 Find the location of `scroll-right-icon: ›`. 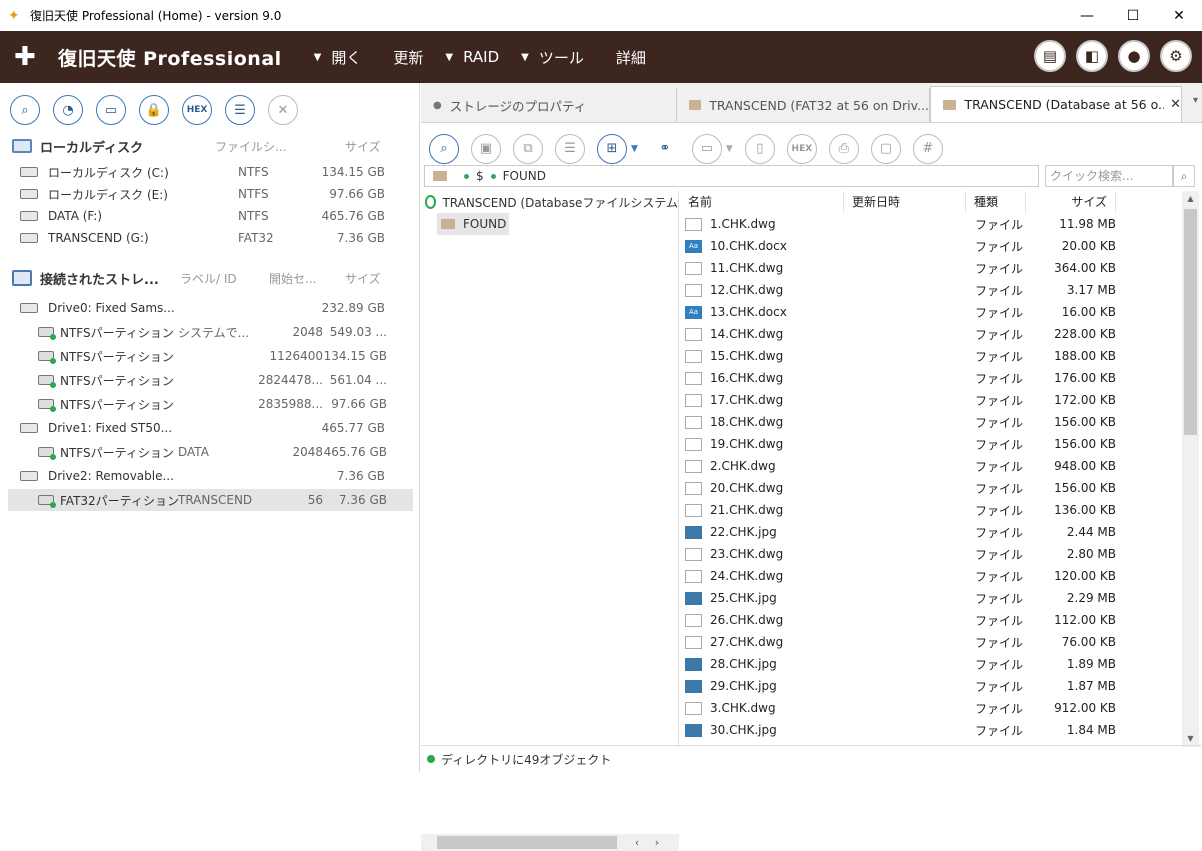

scroll-right-icon: › is located at coordinates (657, 842).